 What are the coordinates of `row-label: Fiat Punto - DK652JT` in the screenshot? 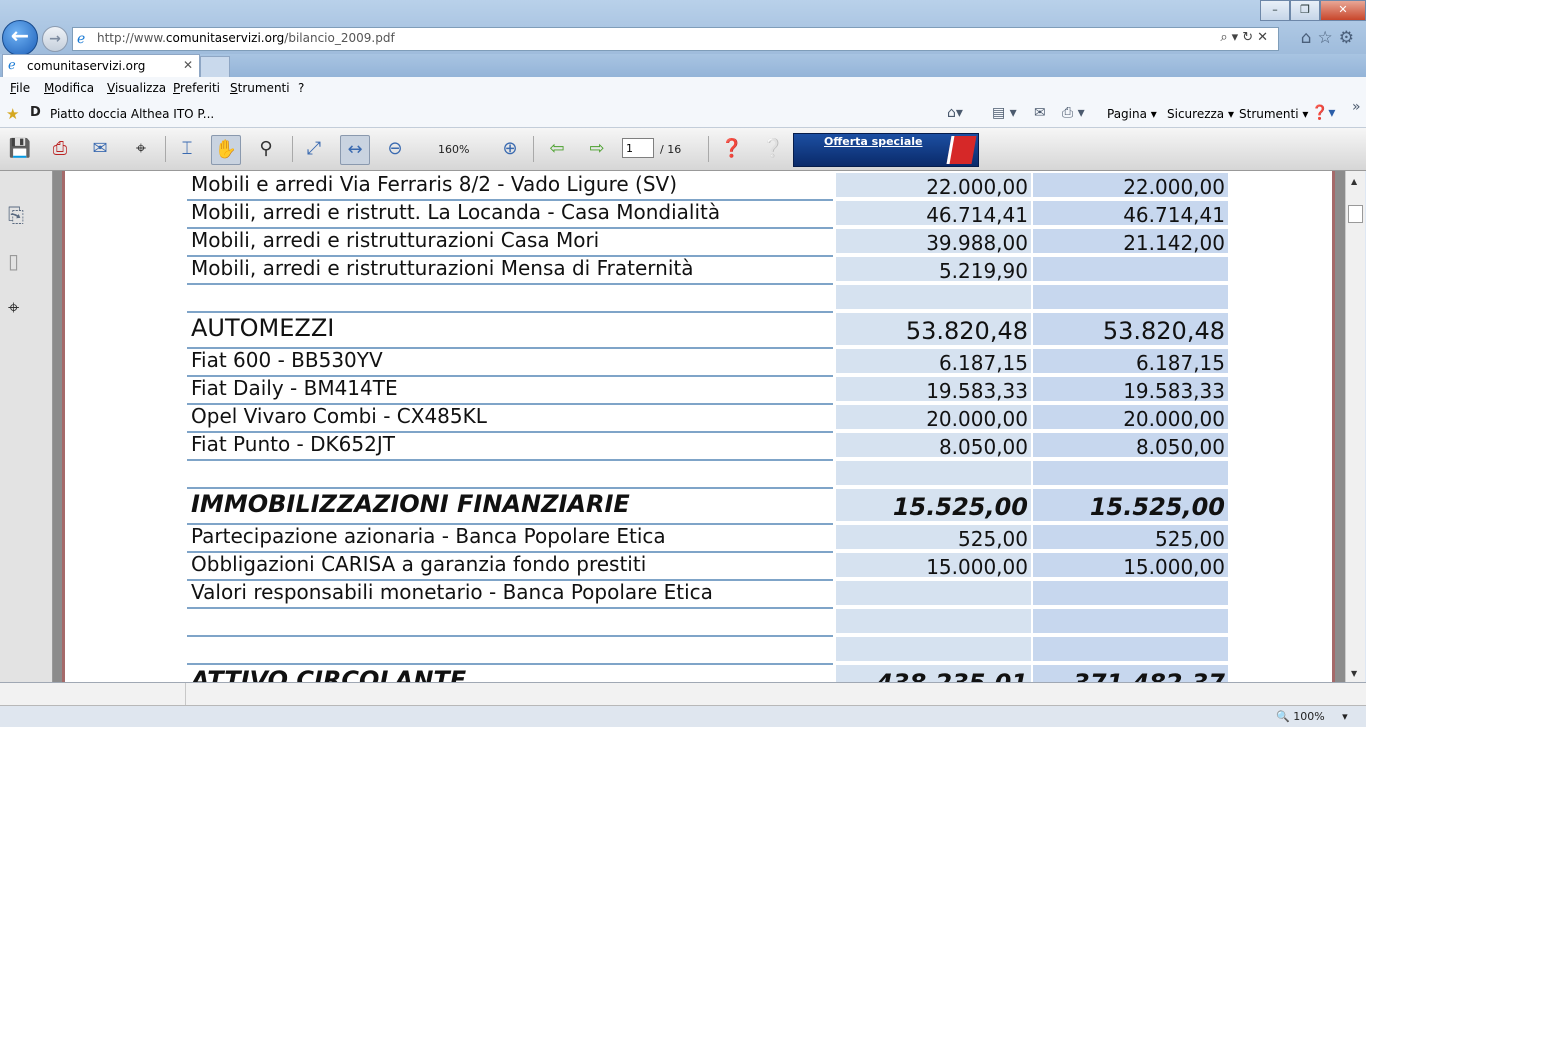 It's located at (510, 447).